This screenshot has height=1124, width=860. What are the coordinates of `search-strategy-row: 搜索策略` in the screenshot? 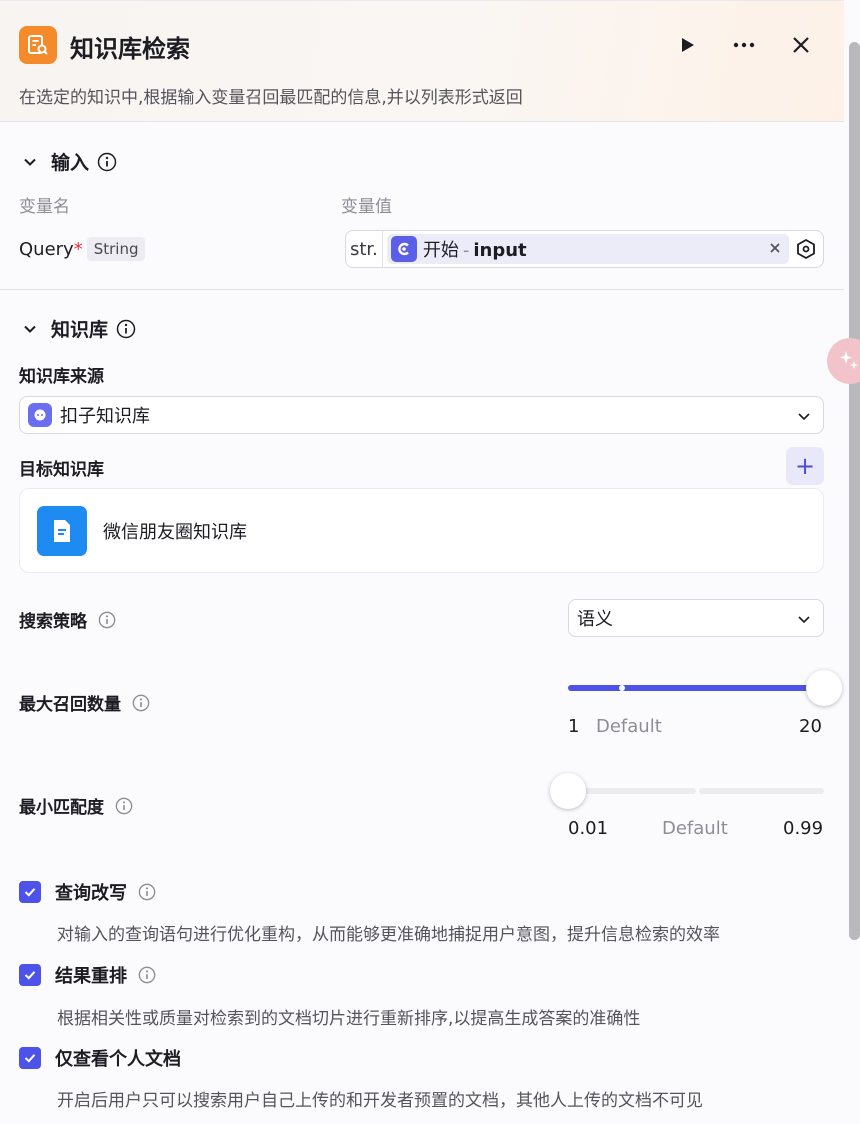 It's located at (68, 619).